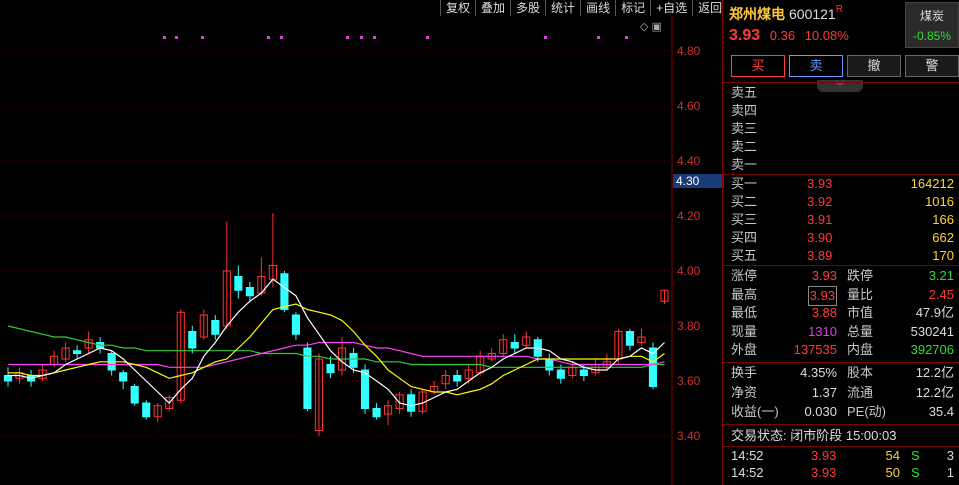 The image size is (959, 485). I want to click on stat-label: 外盘, so click(744, 349).